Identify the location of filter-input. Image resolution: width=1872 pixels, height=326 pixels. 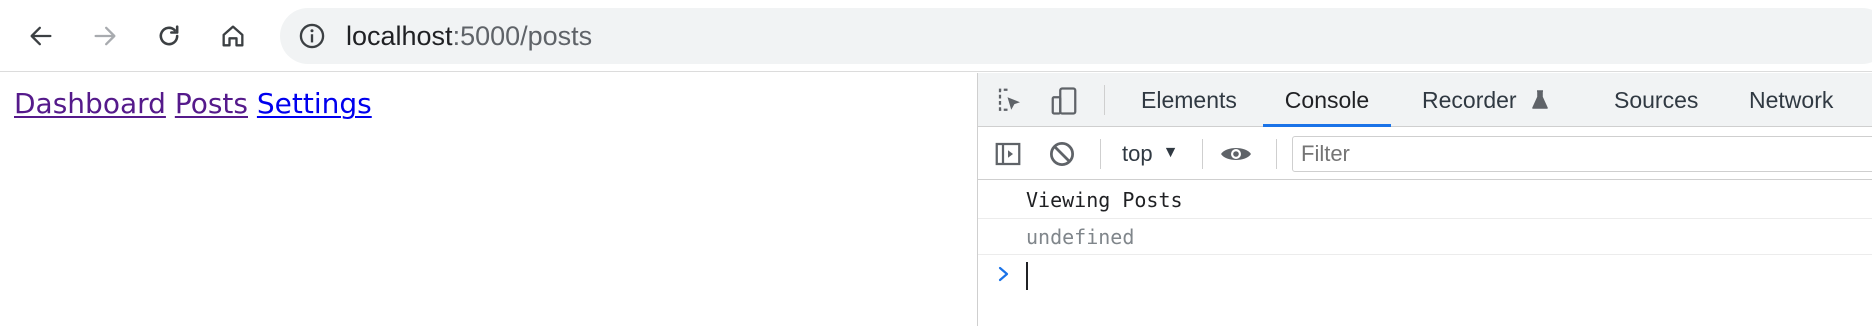
(1582, 154).